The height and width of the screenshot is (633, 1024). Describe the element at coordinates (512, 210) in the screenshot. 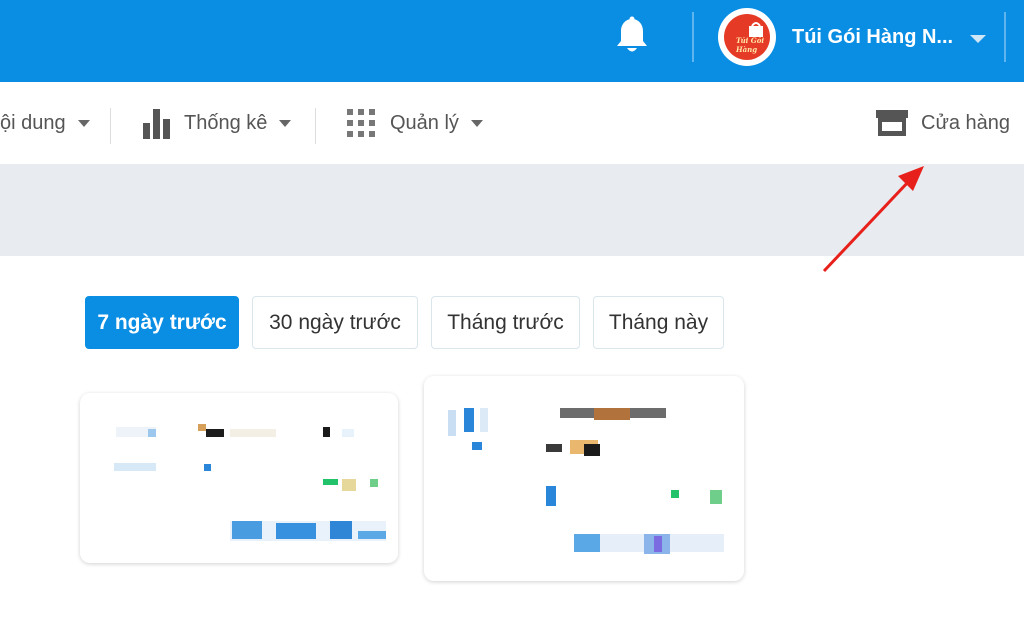

I see `page-banner` at that location.